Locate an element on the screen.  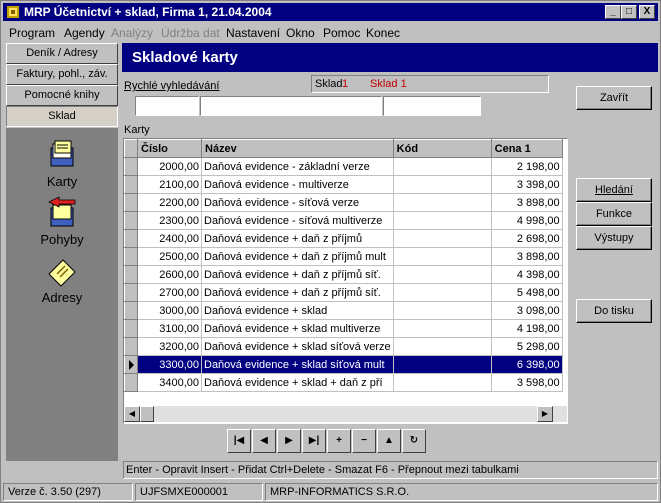
cell-cislo: 3000,00 is located at coordinates (169, 310).